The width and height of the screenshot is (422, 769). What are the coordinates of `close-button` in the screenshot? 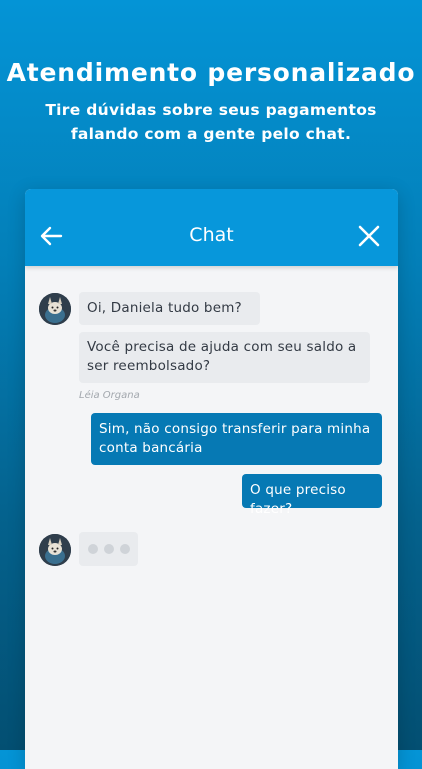 It's located at (369, 236).